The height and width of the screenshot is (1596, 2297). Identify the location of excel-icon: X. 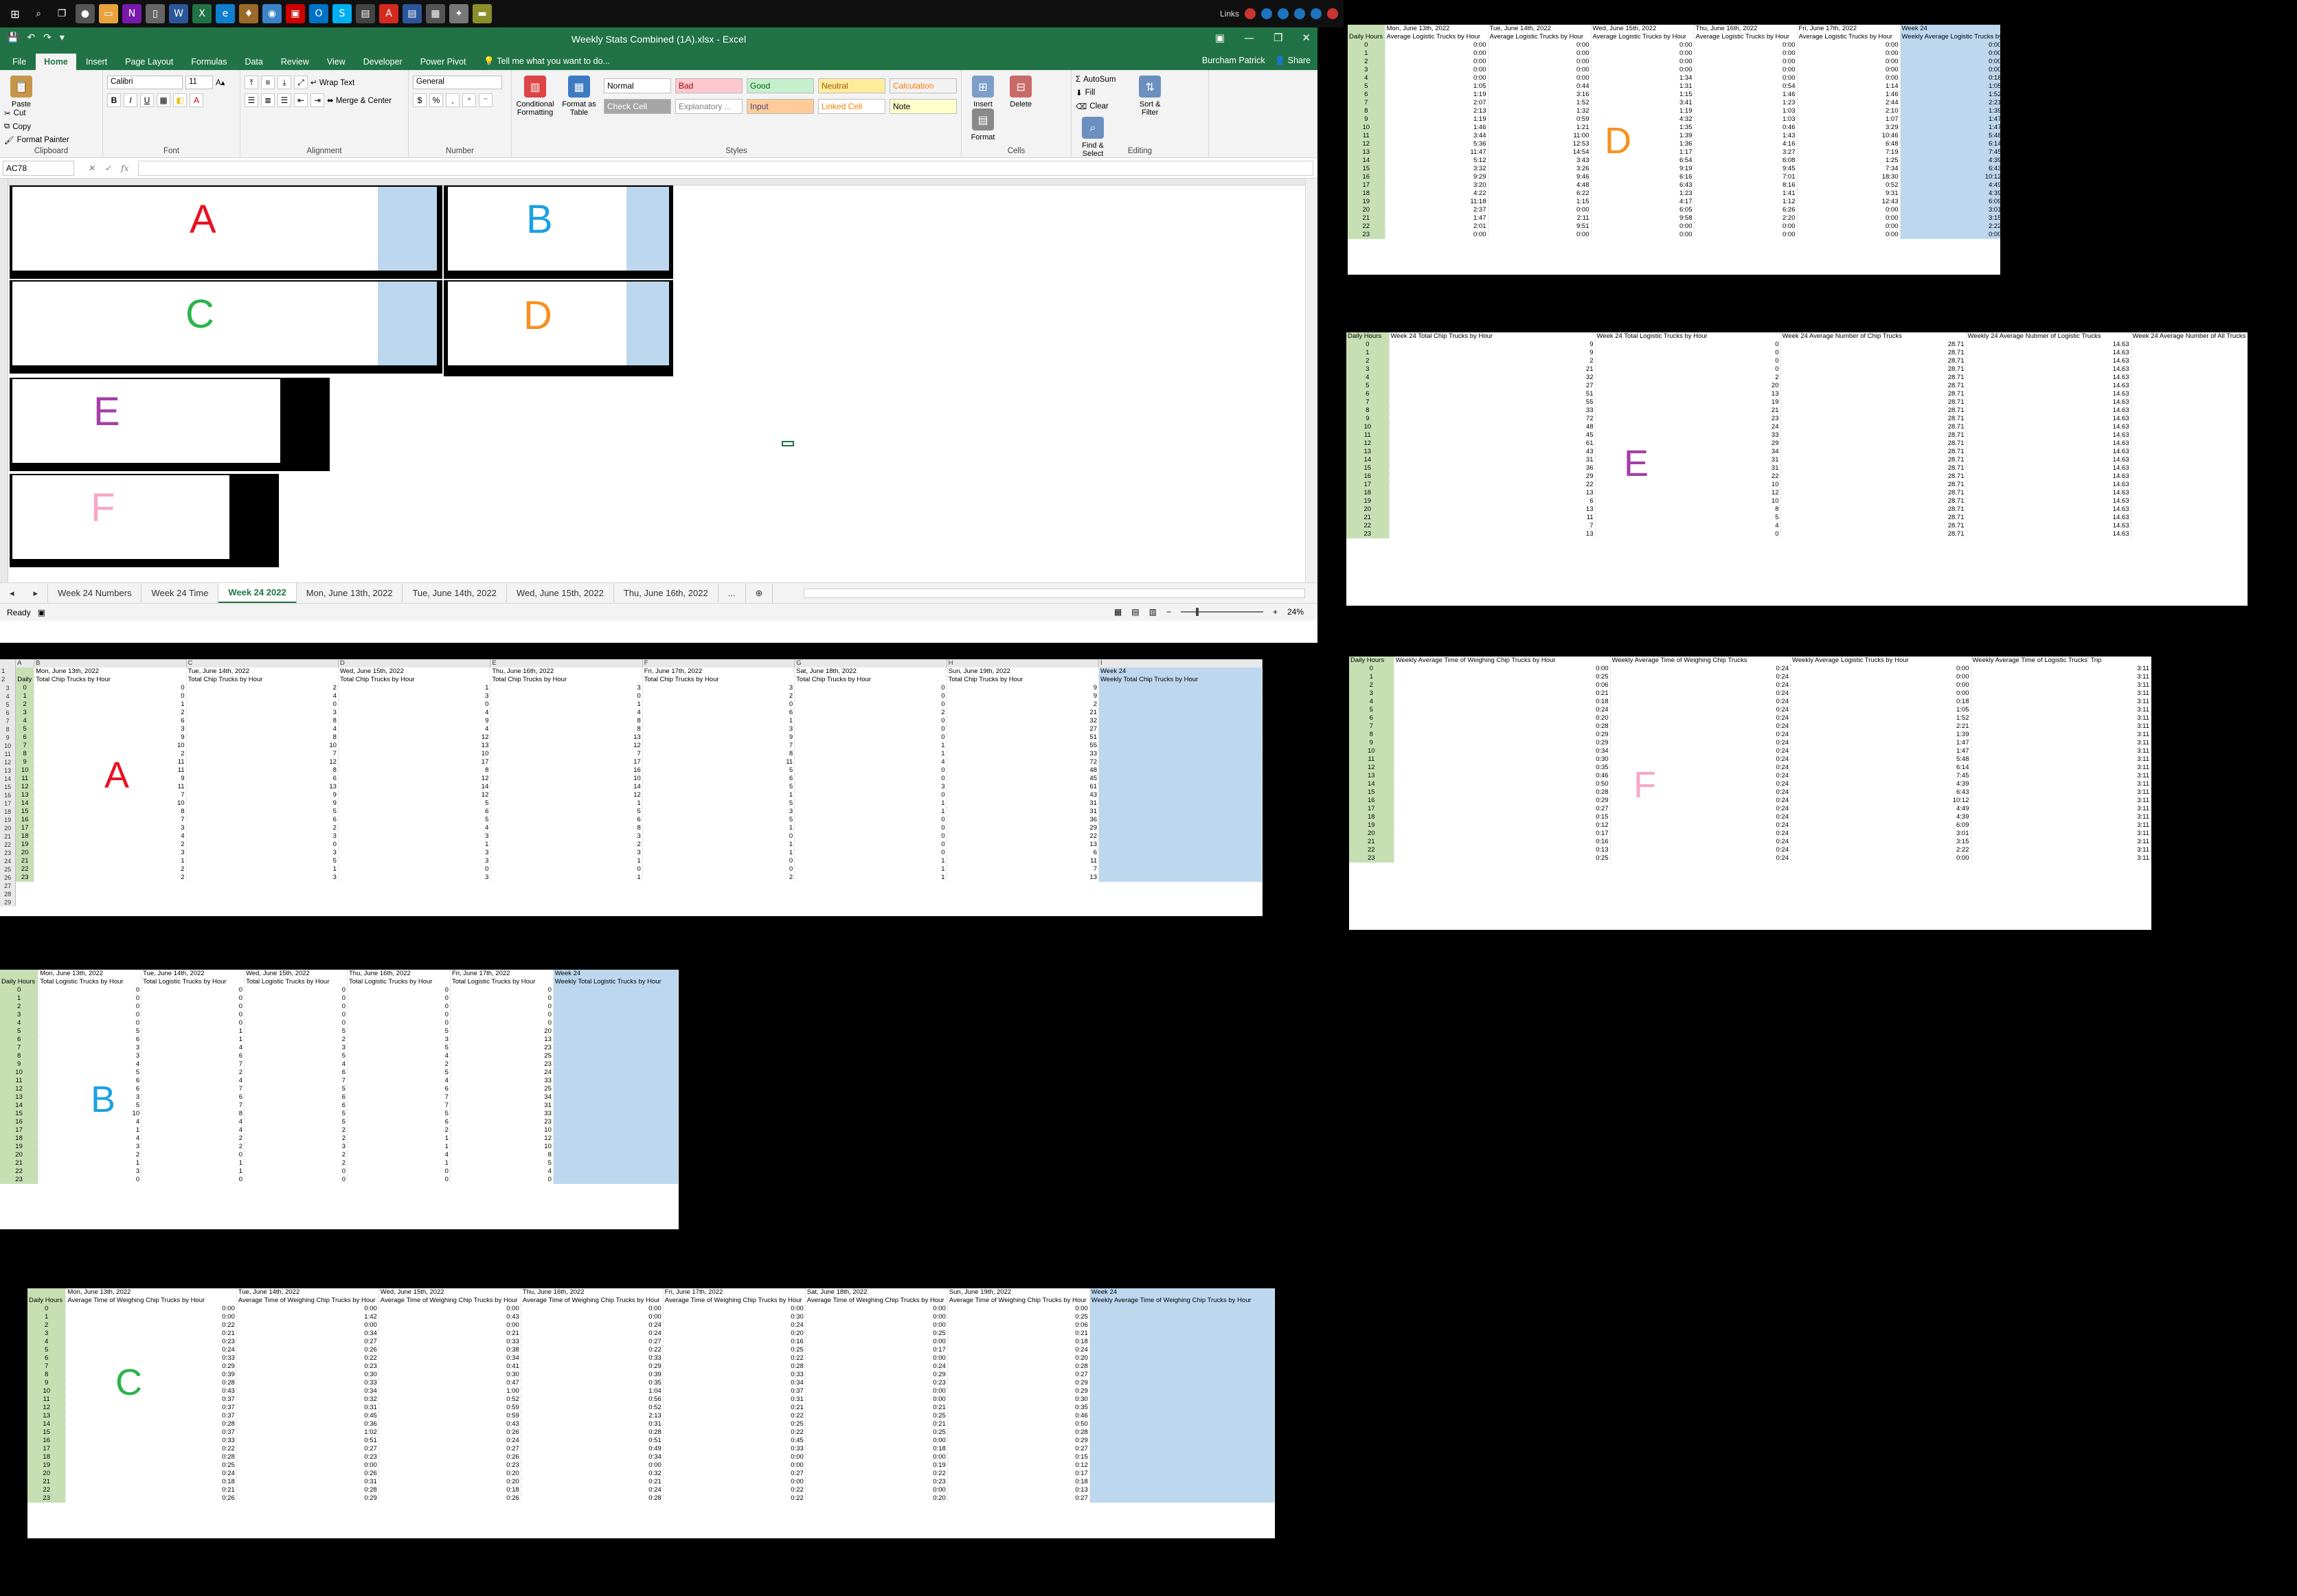
(202, 13).